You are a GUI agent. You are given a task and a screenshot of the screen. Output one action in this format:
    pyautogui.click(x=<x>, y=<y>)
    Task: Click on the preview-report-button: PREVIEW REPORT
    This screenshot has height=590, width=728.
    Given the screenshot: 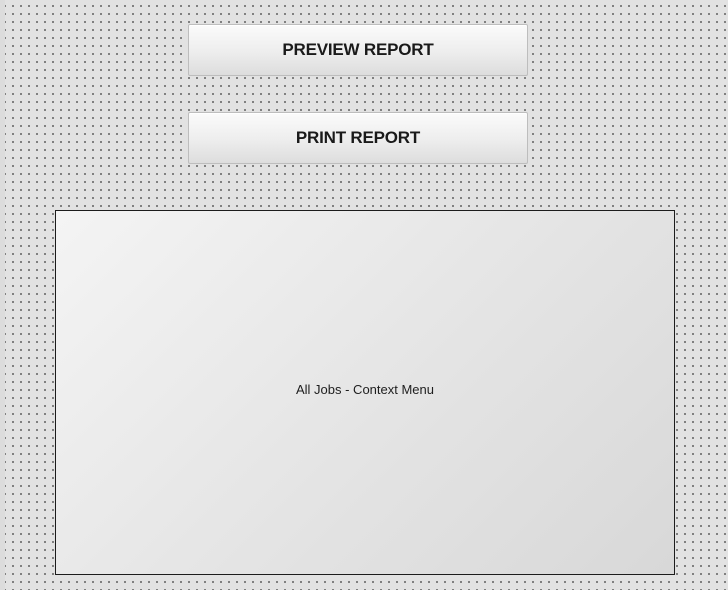 What is the action you would take?
    pyautogui.click(x=358, y=50)
    